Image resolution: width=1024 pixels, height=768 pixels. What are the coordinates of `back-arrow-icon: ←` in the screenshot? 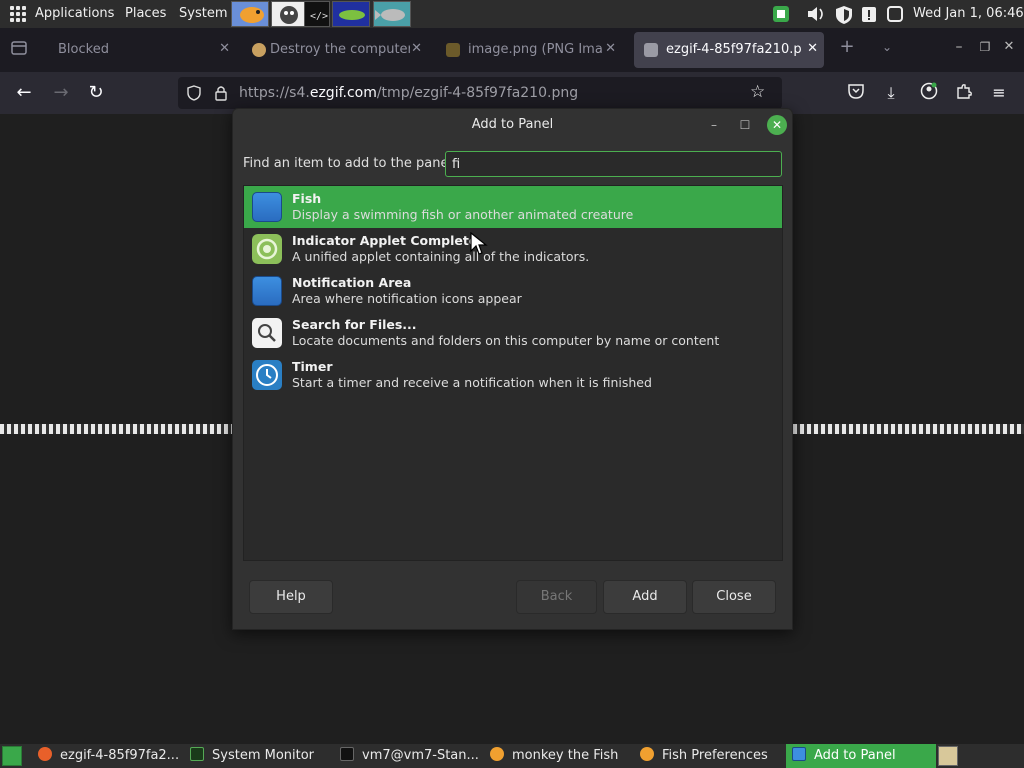 It's located at (24, 93).